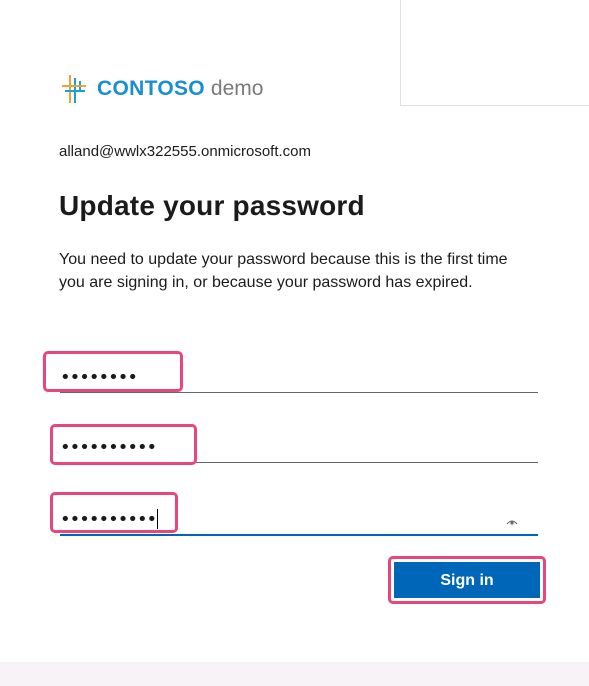 This screenshot has width=589, height=686. Describe the element at coordinates (113, 371) in the screenshot. I see `current-password-highlight` at that location.